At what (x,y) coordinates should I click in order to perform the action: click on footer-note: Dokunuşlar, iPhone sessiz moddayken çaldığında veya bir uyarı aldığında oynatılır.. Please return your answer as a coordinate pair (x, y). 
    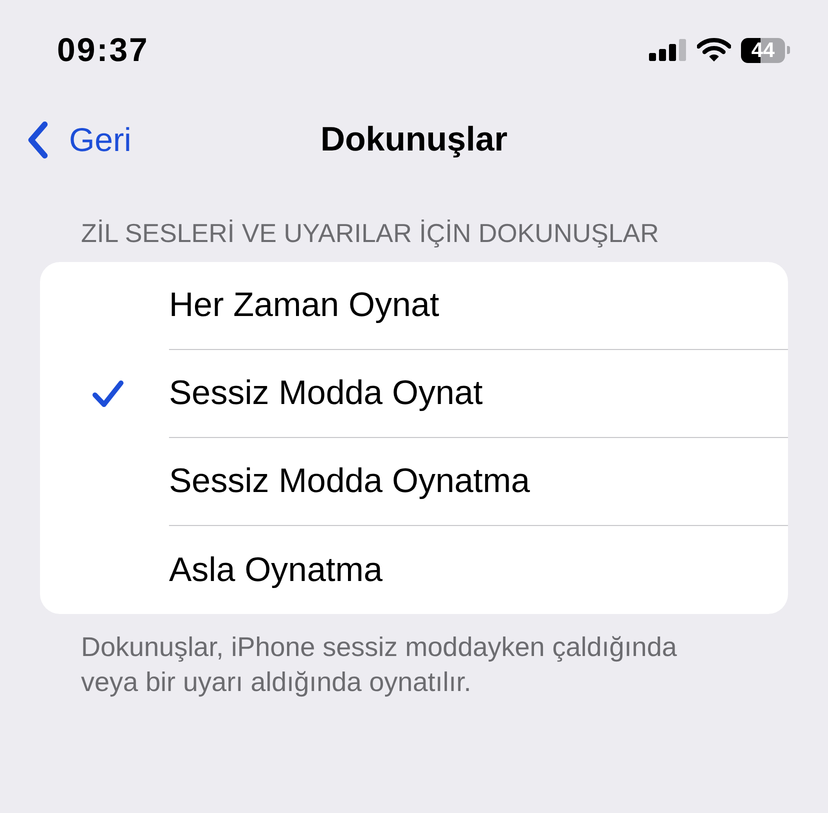
    Looking at the image, I should click on (379, 665).